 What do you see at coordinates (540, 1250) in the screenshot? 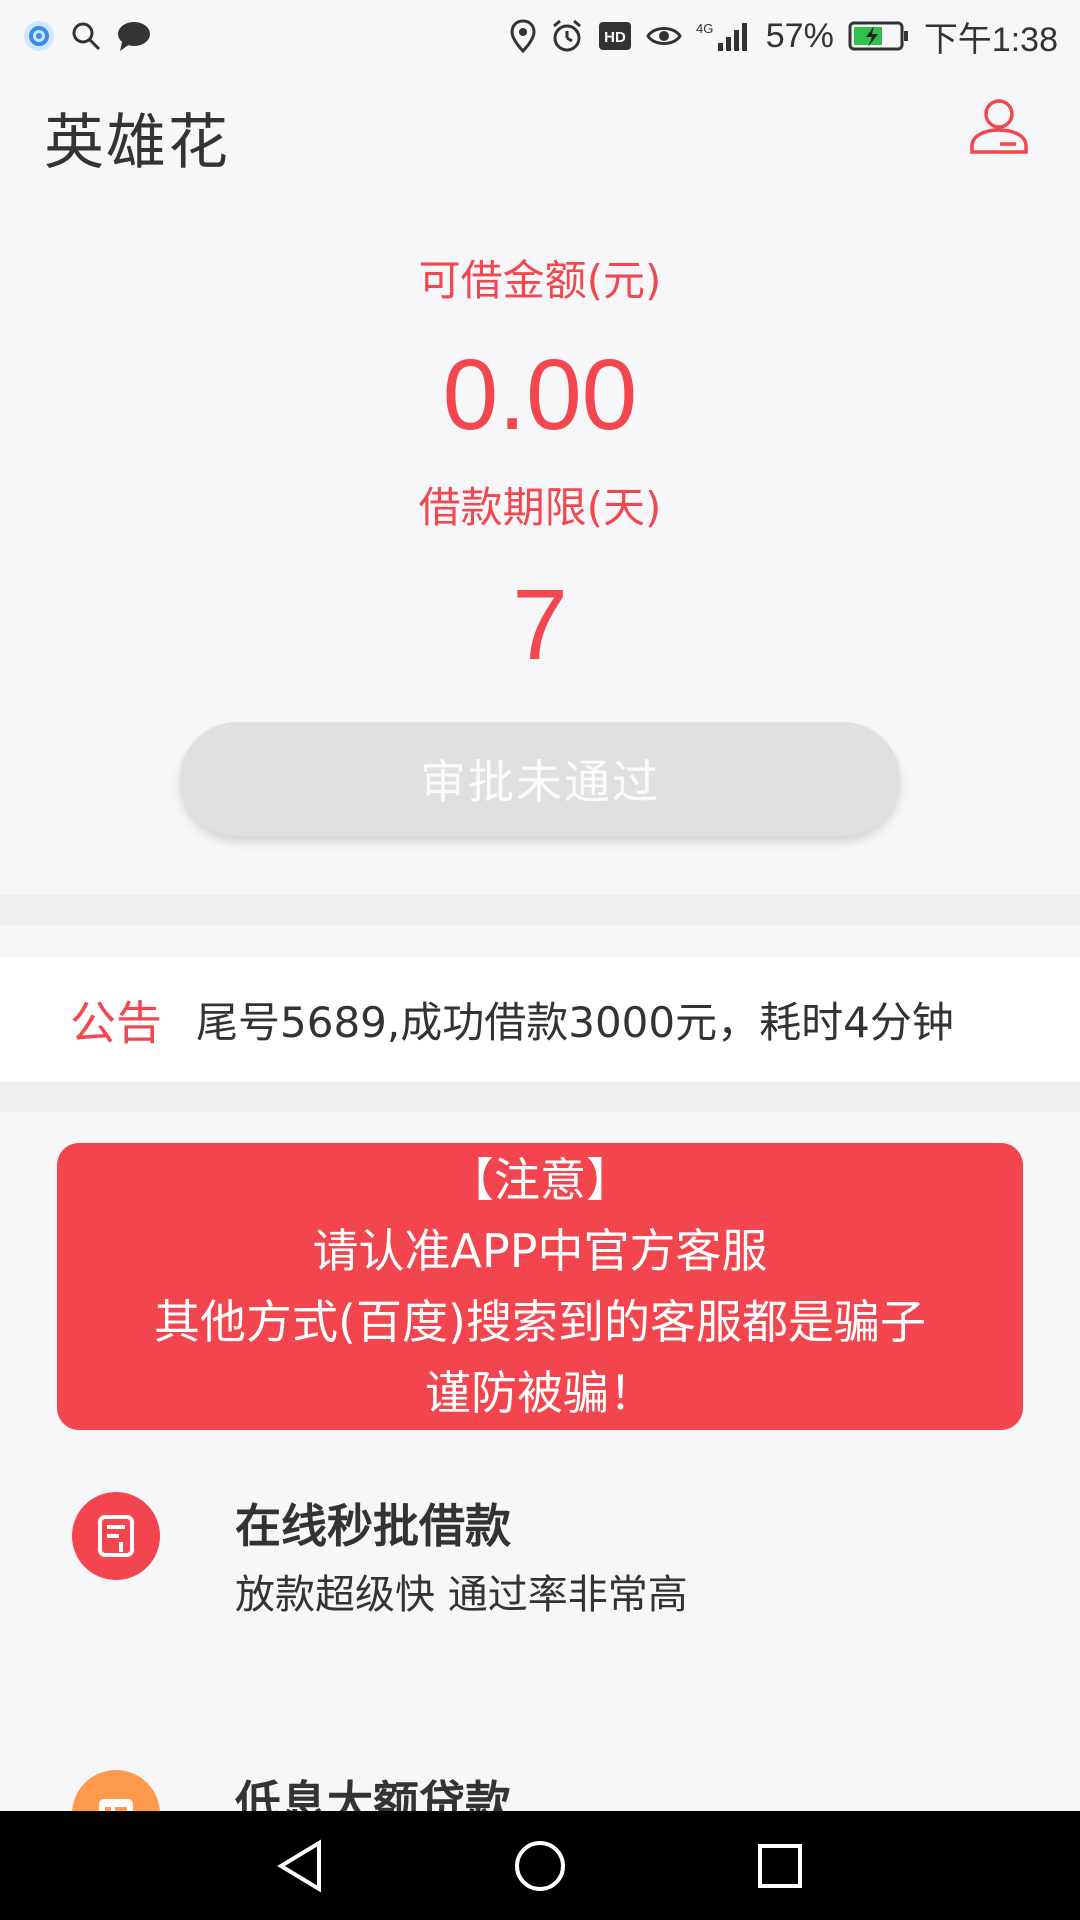
I see `warning-line: 请认准APP中官方客服` at bounding box center [540, 1250].